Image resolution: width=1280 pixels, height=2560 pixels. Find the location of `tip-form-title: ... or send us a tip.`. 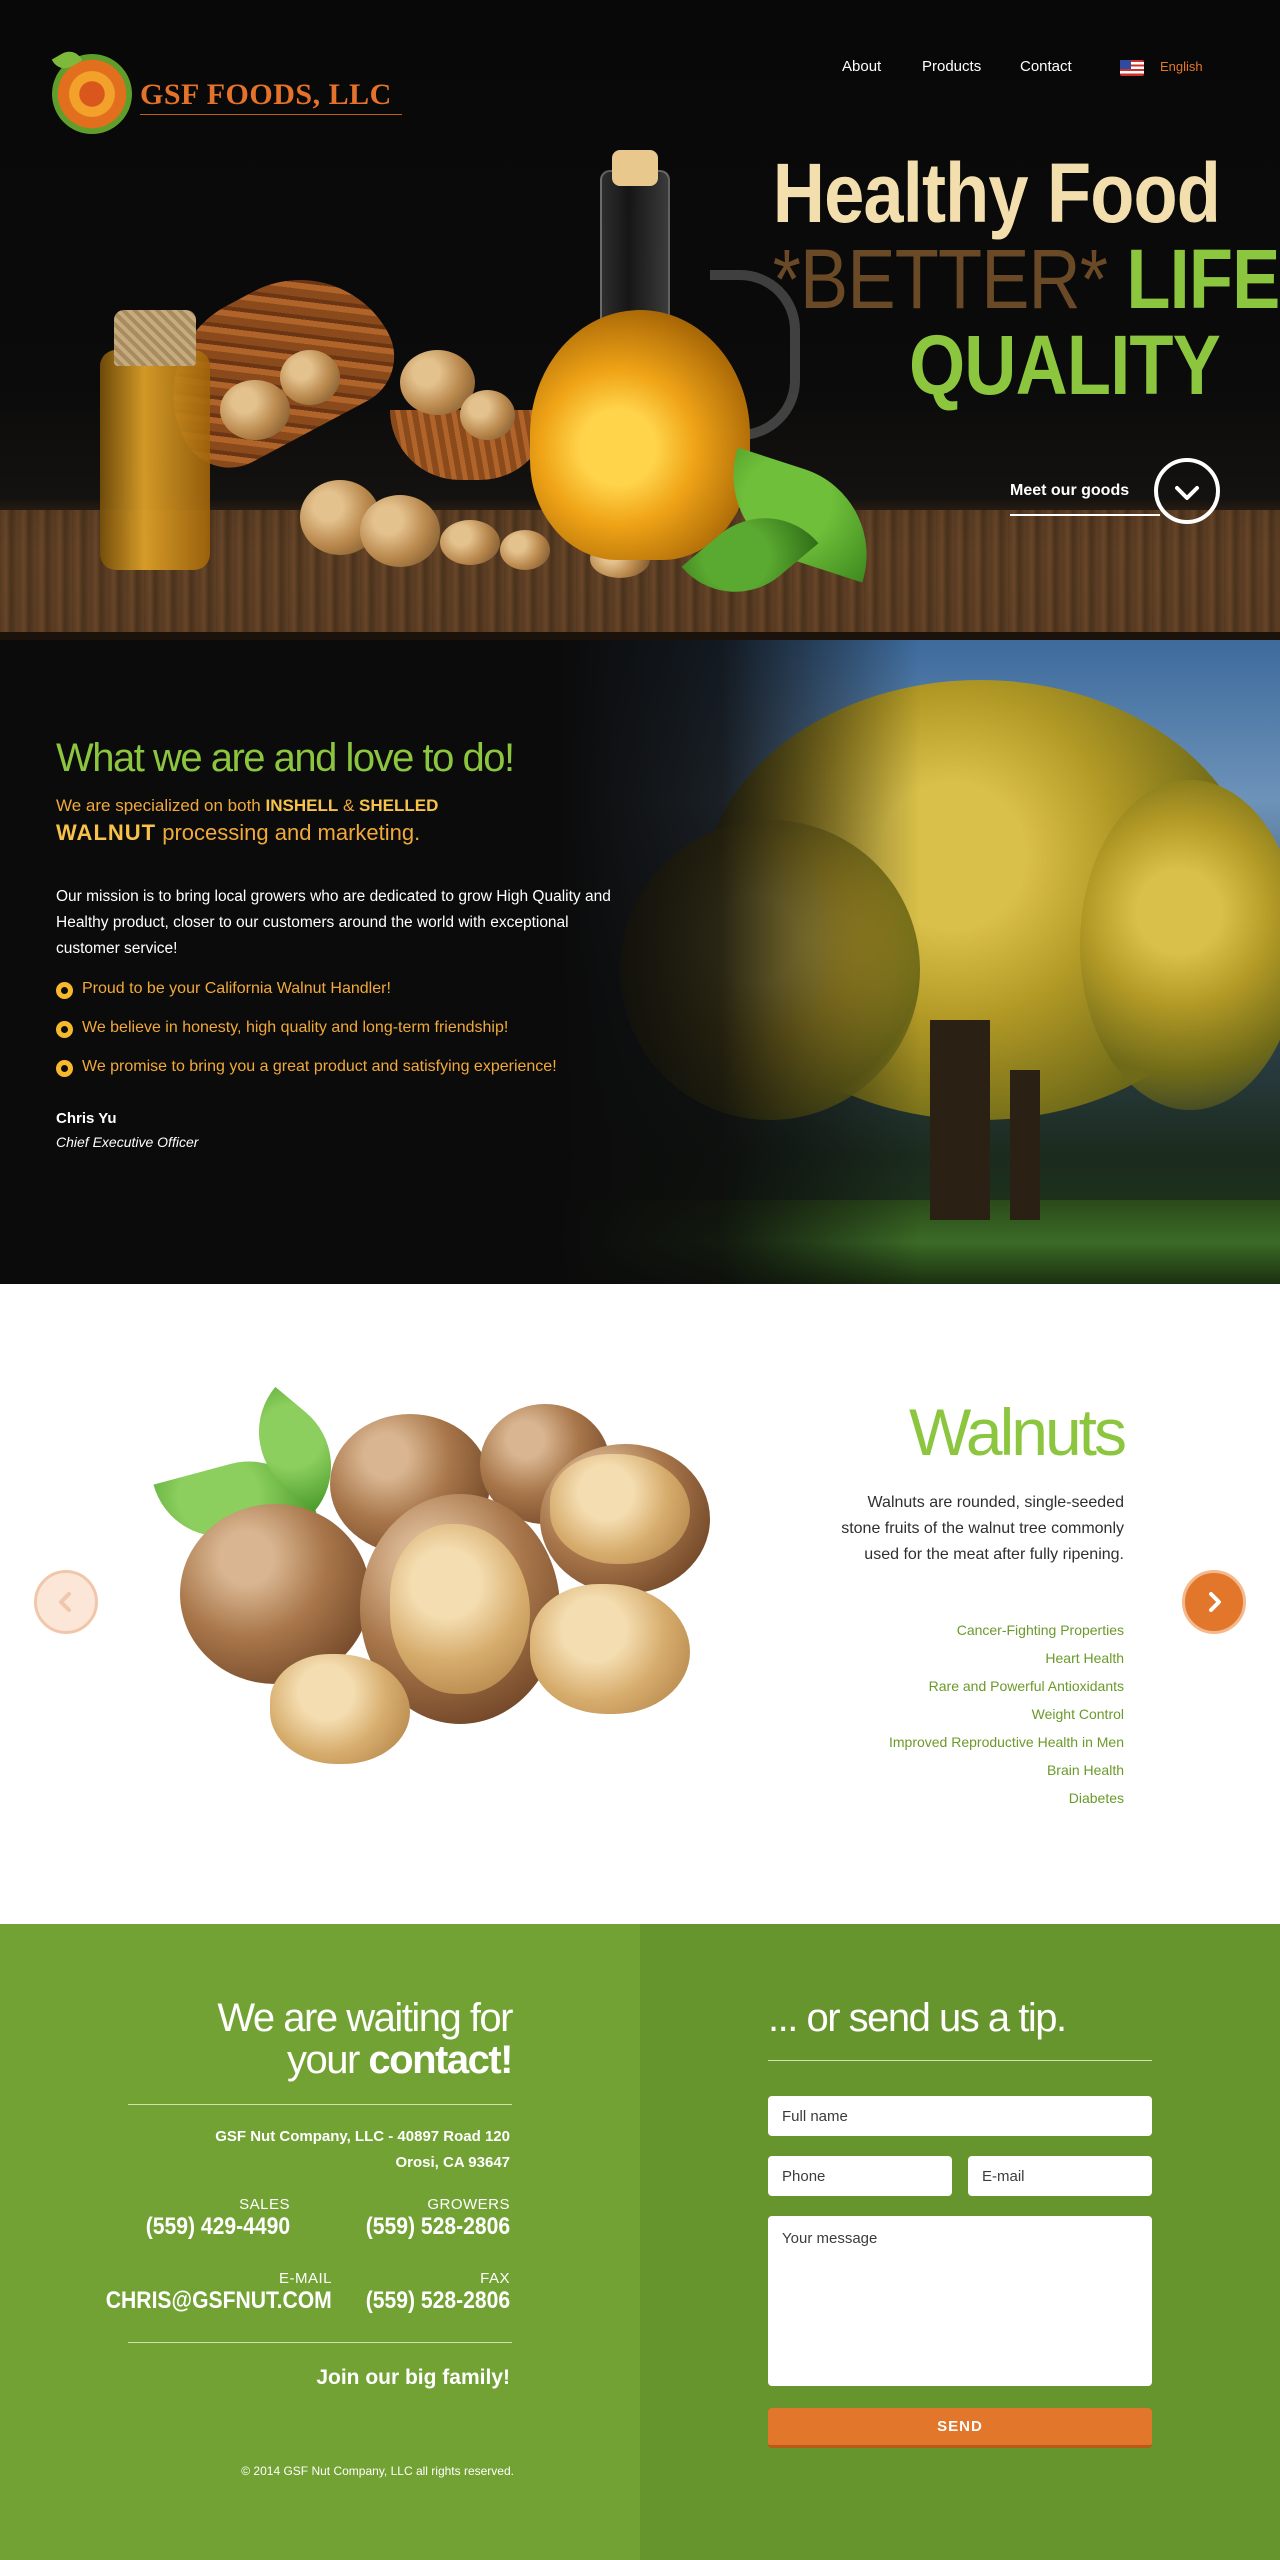

tip-form-title: ... or send us a tip. is located at coordinates (917, 2018).